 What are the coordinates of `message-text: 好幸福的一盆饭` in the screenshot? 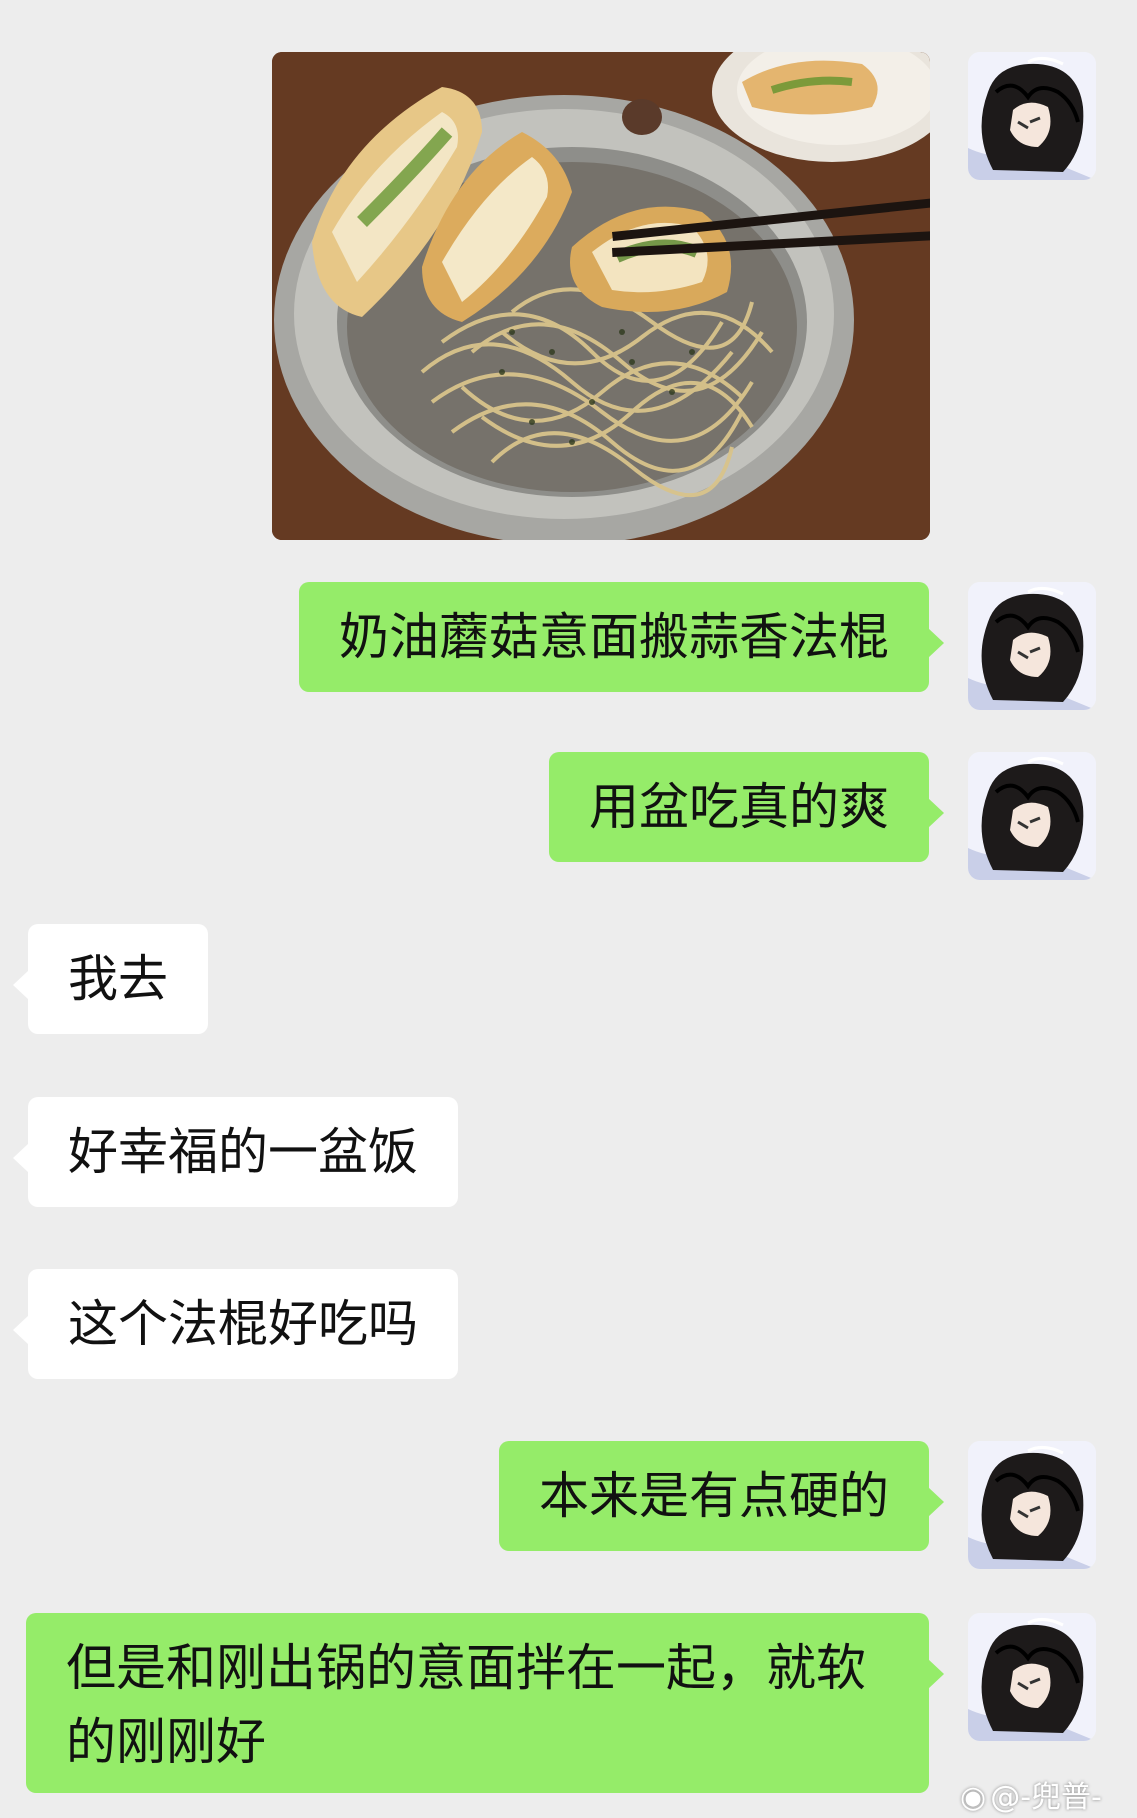 It's located at (243, 1152).